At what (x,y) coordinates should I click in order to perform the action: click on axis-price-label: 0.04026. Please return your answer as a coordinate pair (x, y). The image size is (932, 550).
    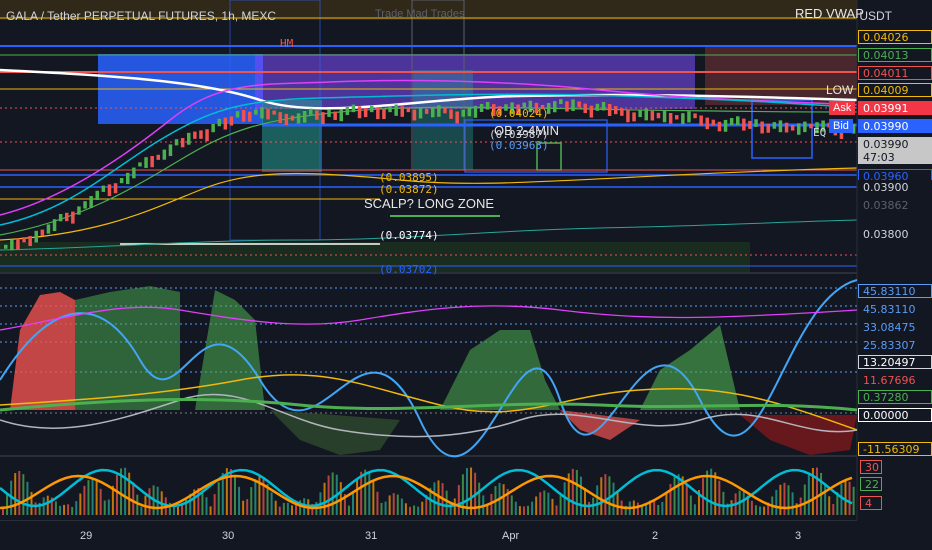
    Looking at the image, I should click on (895, 37).